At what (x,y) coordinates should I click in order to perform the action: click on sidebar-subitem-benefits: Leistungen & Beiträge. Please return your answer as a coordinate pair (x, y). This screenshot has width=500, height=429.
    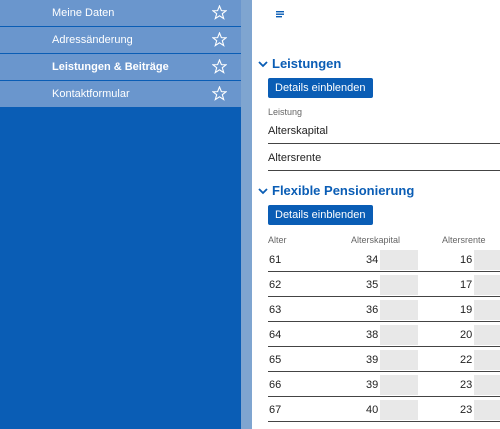
    Looking at the image, I should click on (120, 67).